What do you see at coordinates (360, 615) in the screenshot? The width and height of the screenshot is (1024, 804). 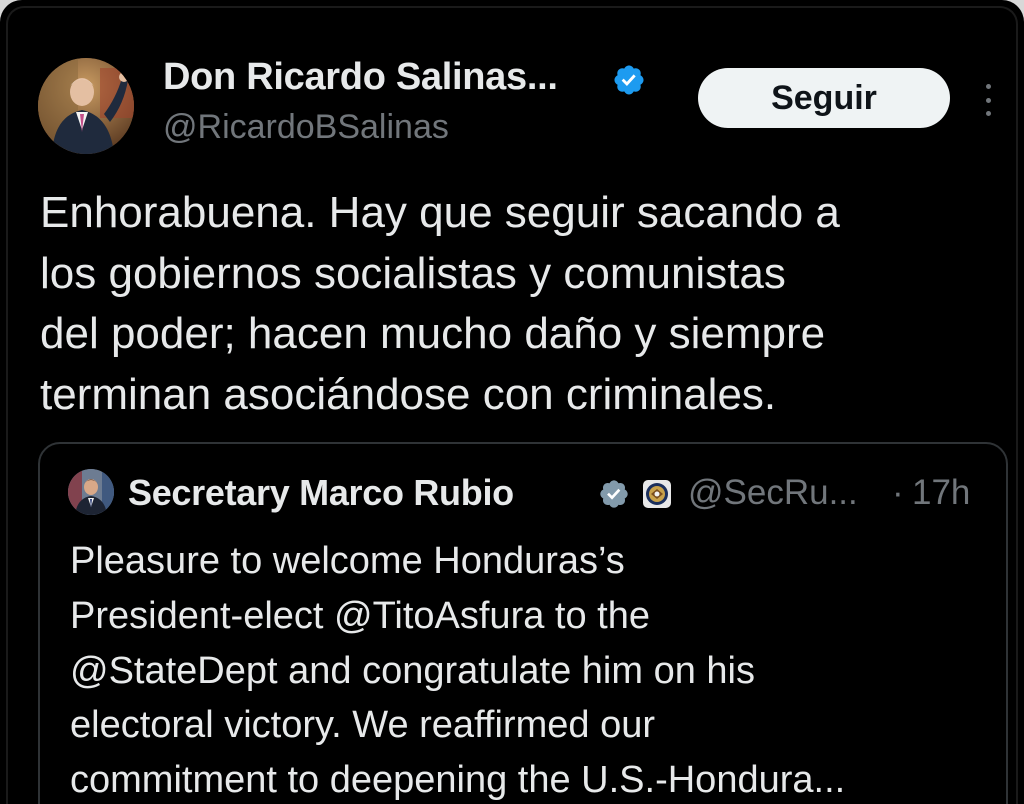 I see `quoted-text-line: President-elect @TitoAsfura to the` at bounding box center [360, 615].